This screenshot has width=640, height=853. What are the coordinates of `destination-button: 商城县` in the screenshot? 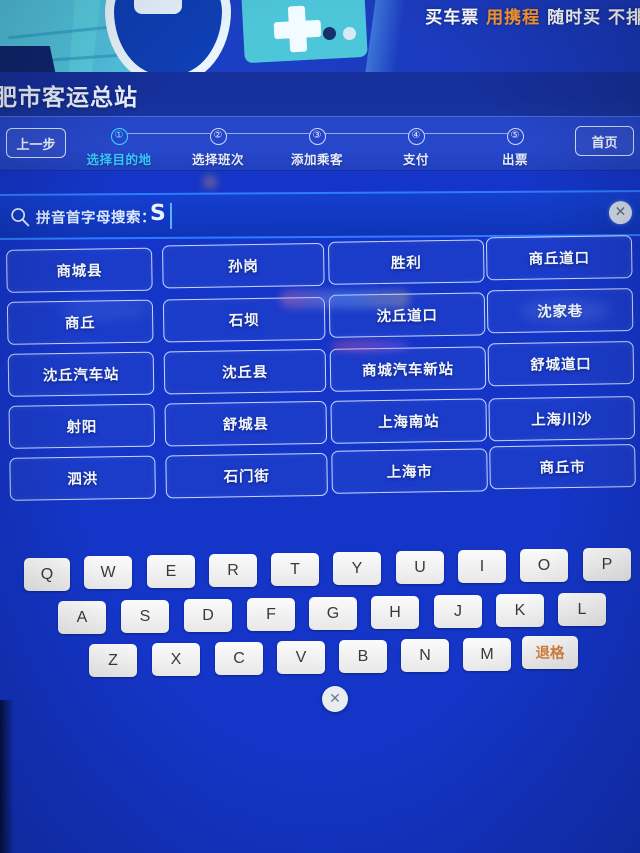 It's located at (79, 270).